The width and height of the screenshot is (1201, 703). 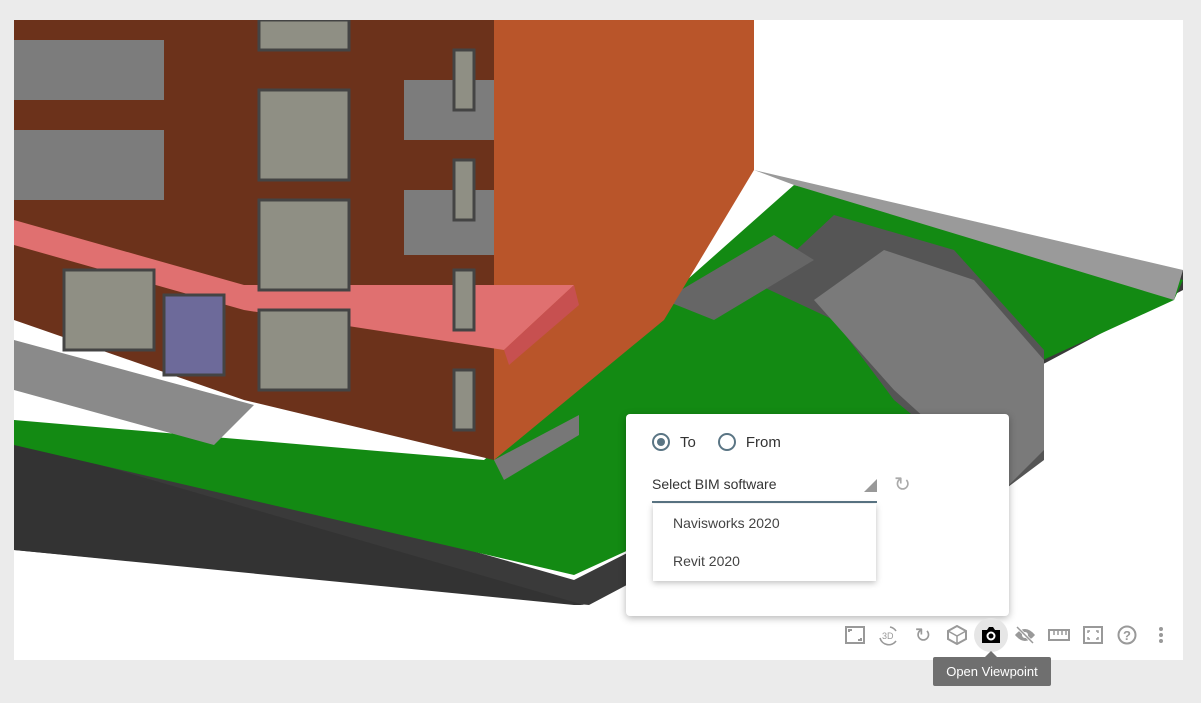 I want to click on hide-icon, so click(x=1025, y=635).